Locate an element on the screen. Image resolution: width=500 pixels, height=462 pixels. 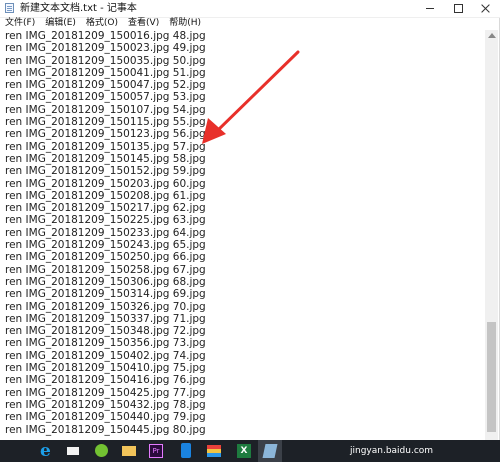
text-line: ren IMG_20181209_150203.jpg 60.jpg is located at coordinates (105, 183).